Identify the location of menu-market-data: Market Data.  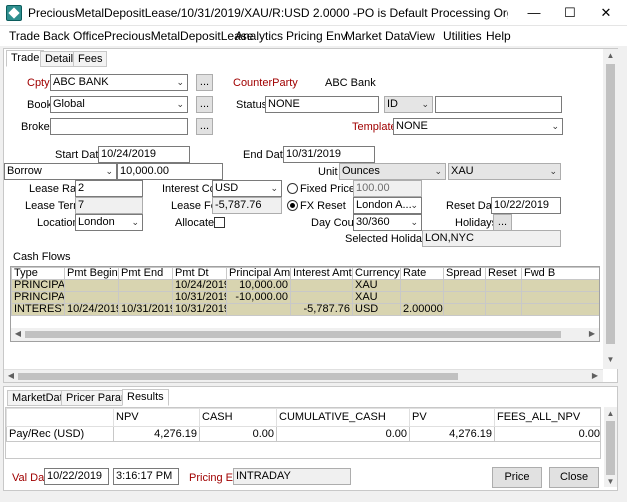
(377, 36).